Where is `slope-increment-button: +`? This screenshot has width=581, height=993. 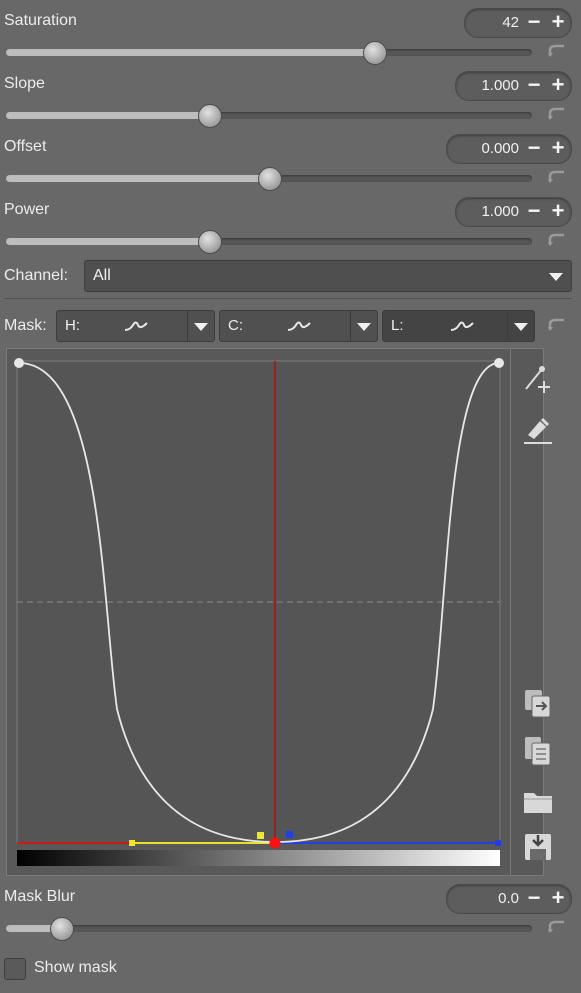
slope-increment-button: + is located at coordinates (558, 86).